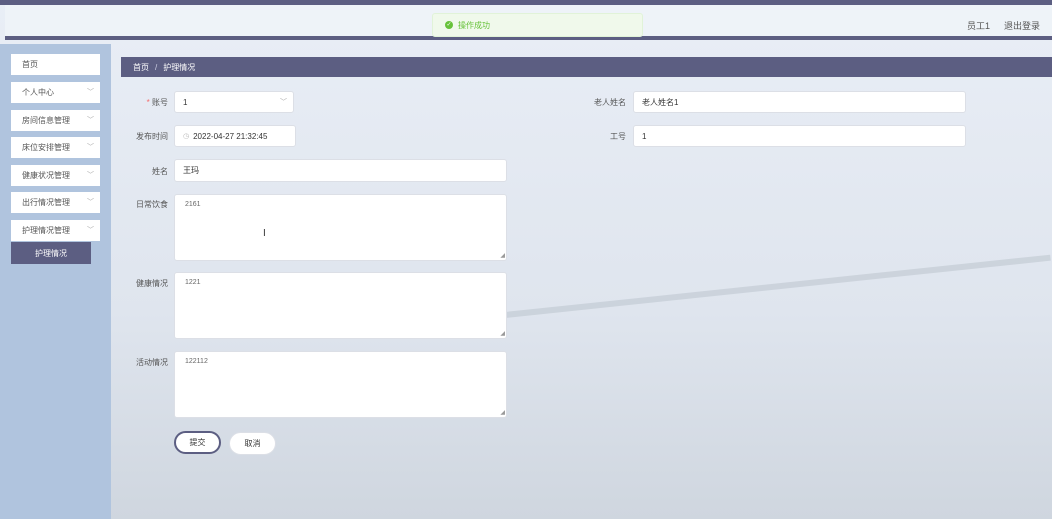 The image size is (1052, 519). Describe the element at coordinates (55, 92) in the screenshot. I see `sidebar-item-personal-center: 个人中心 ﹀` at that location.